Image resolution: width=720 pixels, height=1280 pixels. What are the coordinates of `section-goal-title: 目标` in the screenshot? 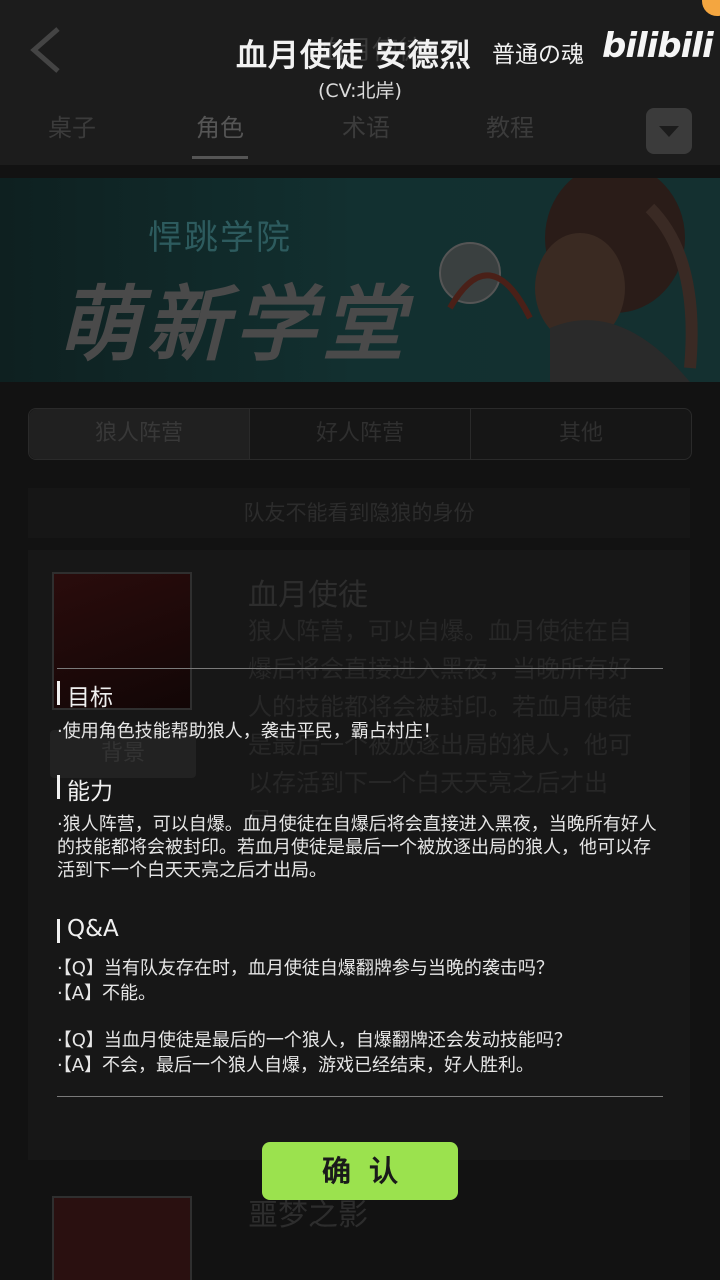 It's located at (85, 695).